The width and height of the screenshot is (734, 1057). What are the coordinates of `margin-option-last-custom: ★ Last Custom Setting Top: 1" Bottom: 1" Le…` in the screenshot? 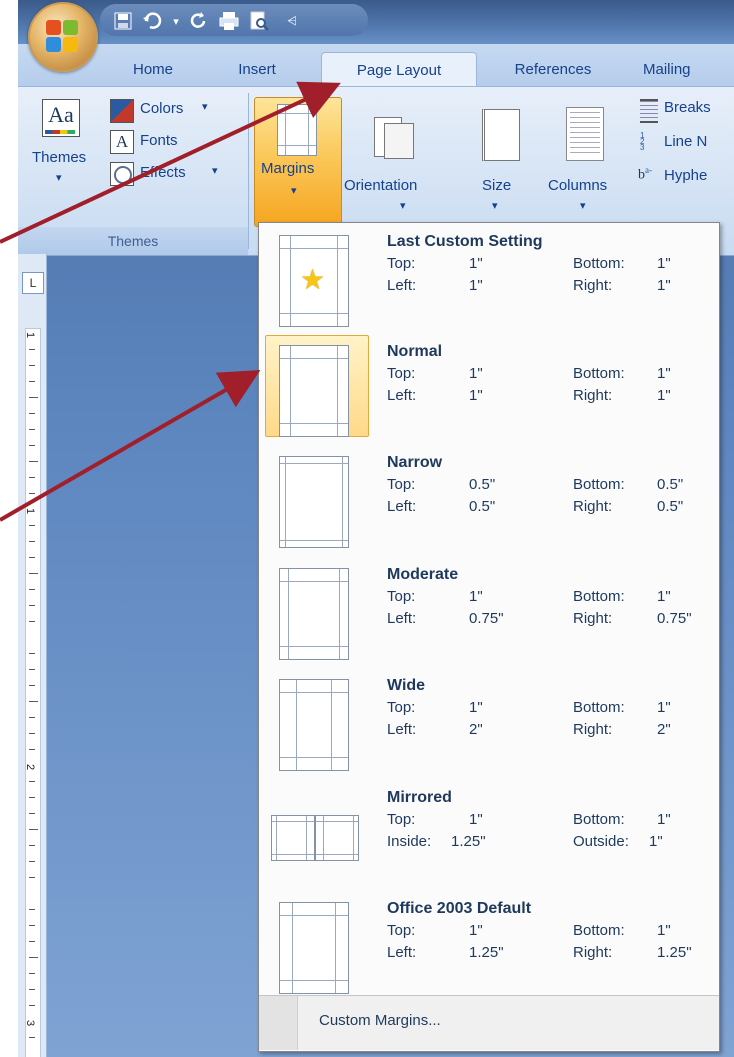 It's located at (489, 279).